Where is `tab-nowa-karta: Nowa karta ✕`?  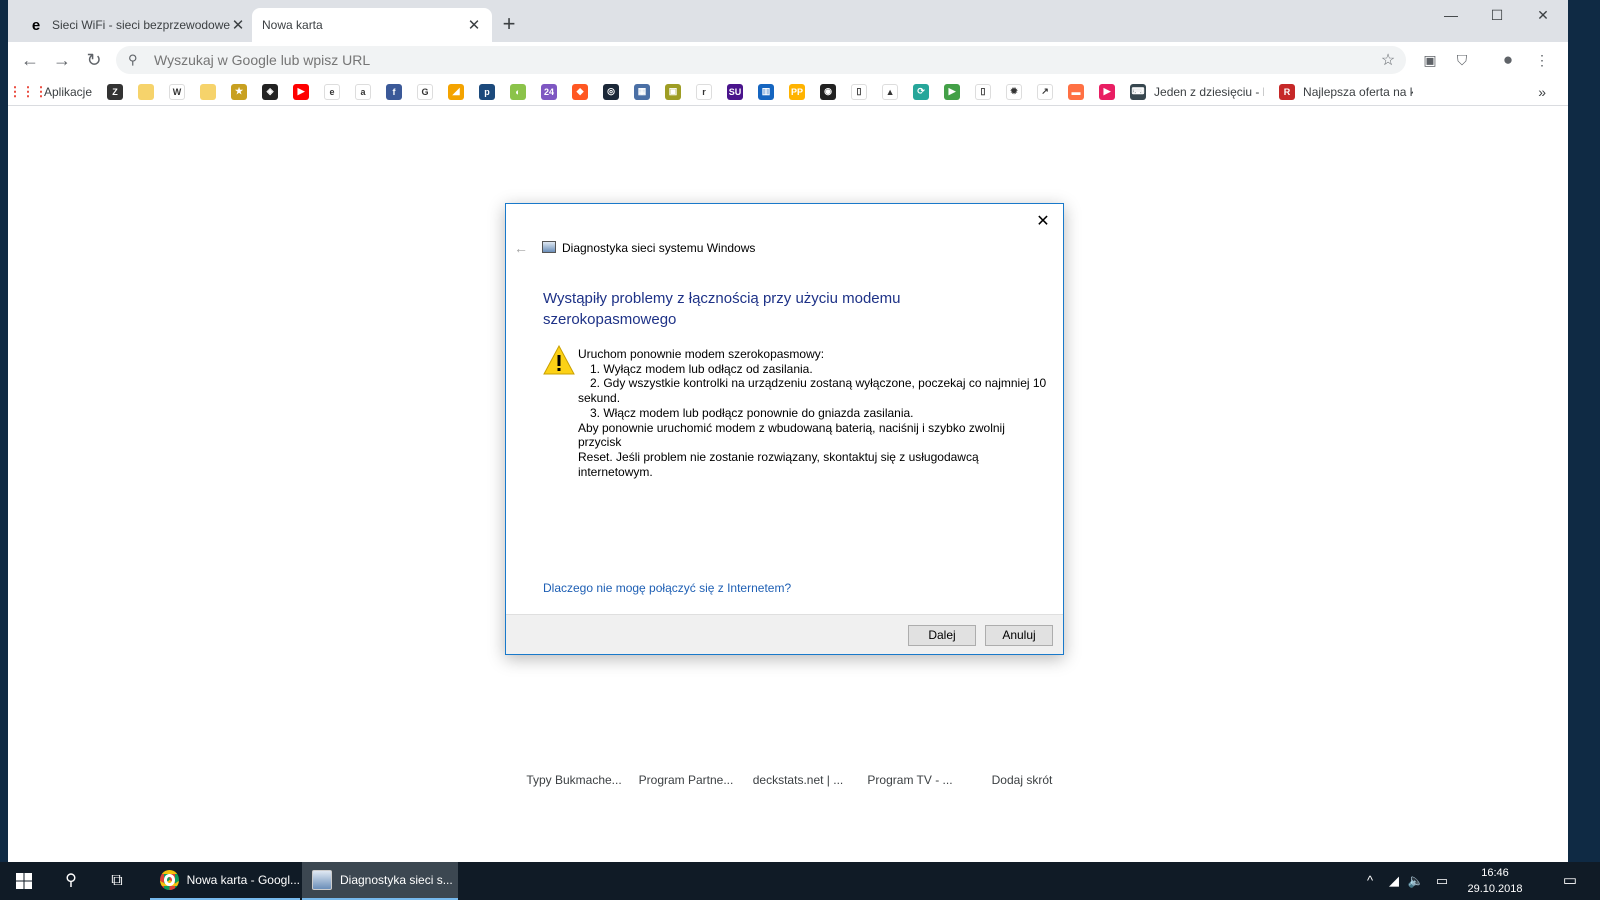
tab-nowa-karta: Nowa karta ✕ is located at coordinates (372, 25).